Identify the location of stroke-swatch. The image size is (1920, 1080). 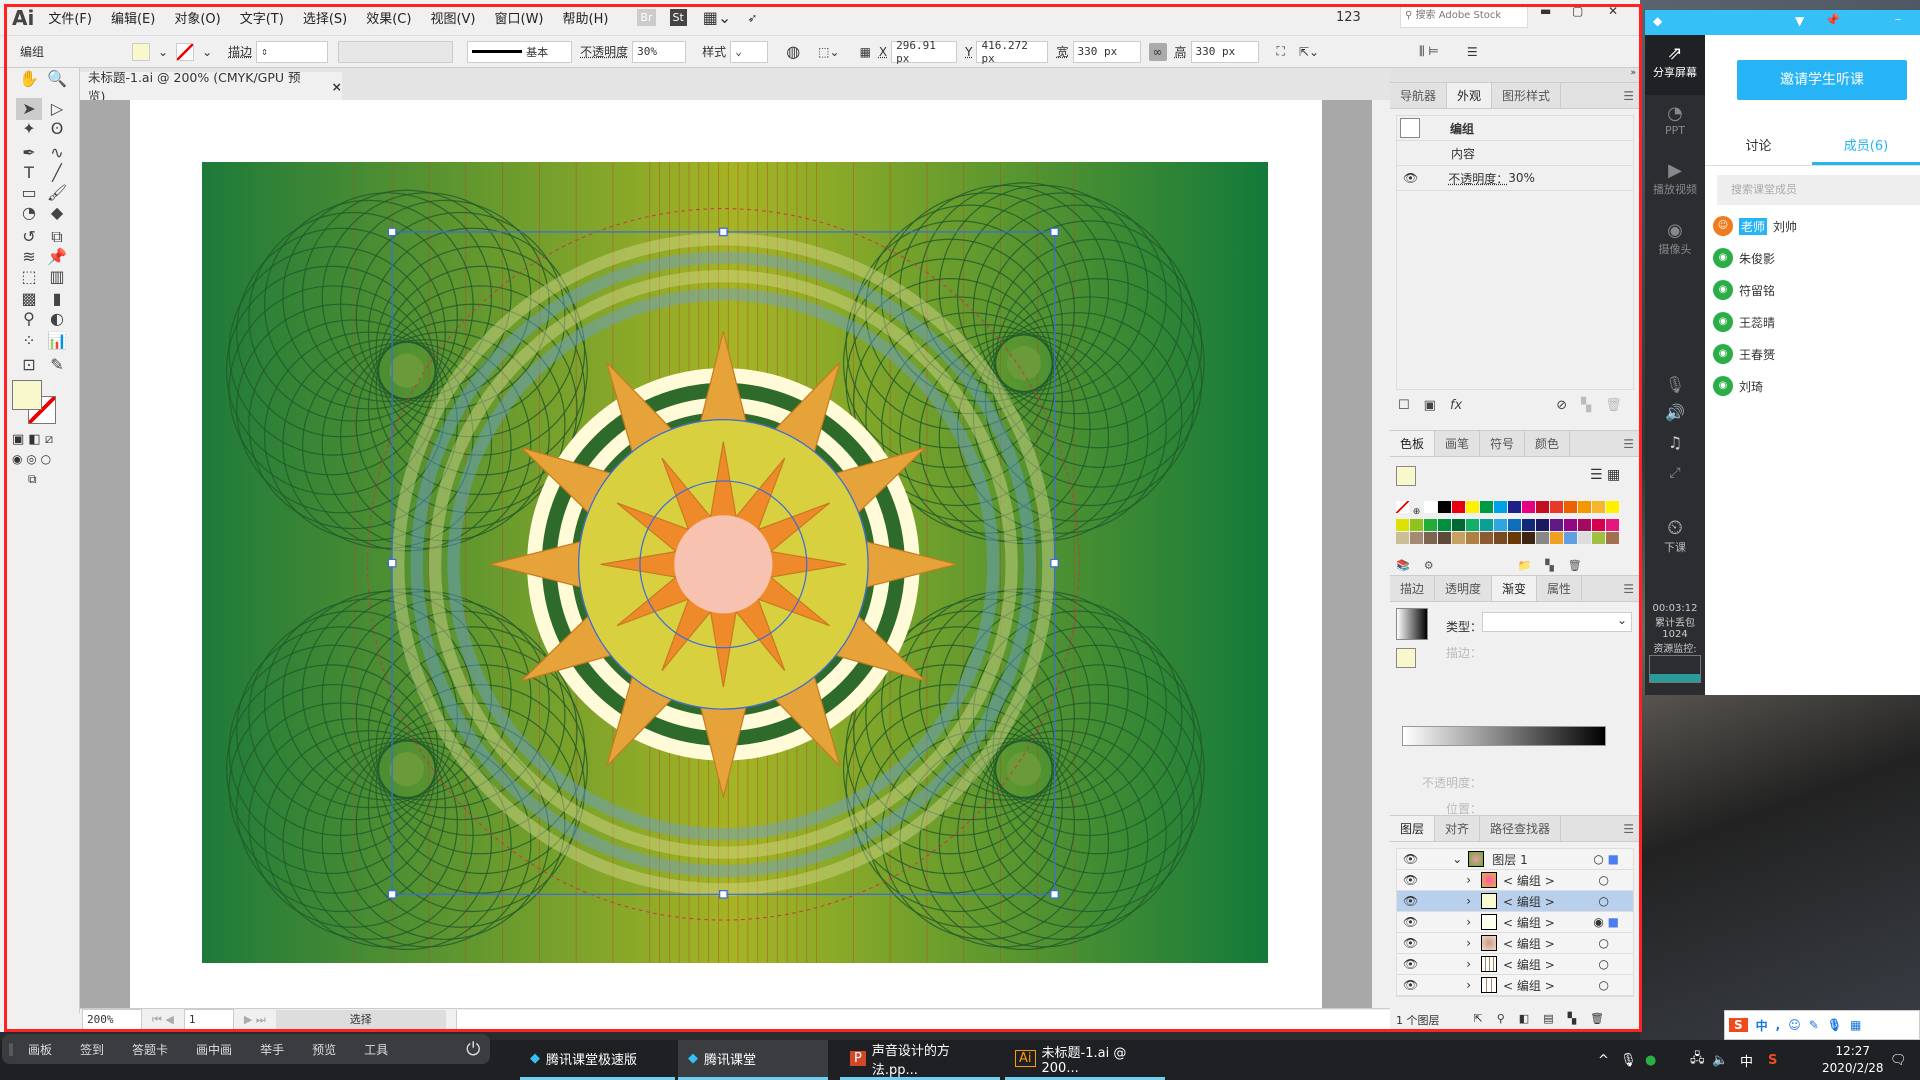
(185, 51).